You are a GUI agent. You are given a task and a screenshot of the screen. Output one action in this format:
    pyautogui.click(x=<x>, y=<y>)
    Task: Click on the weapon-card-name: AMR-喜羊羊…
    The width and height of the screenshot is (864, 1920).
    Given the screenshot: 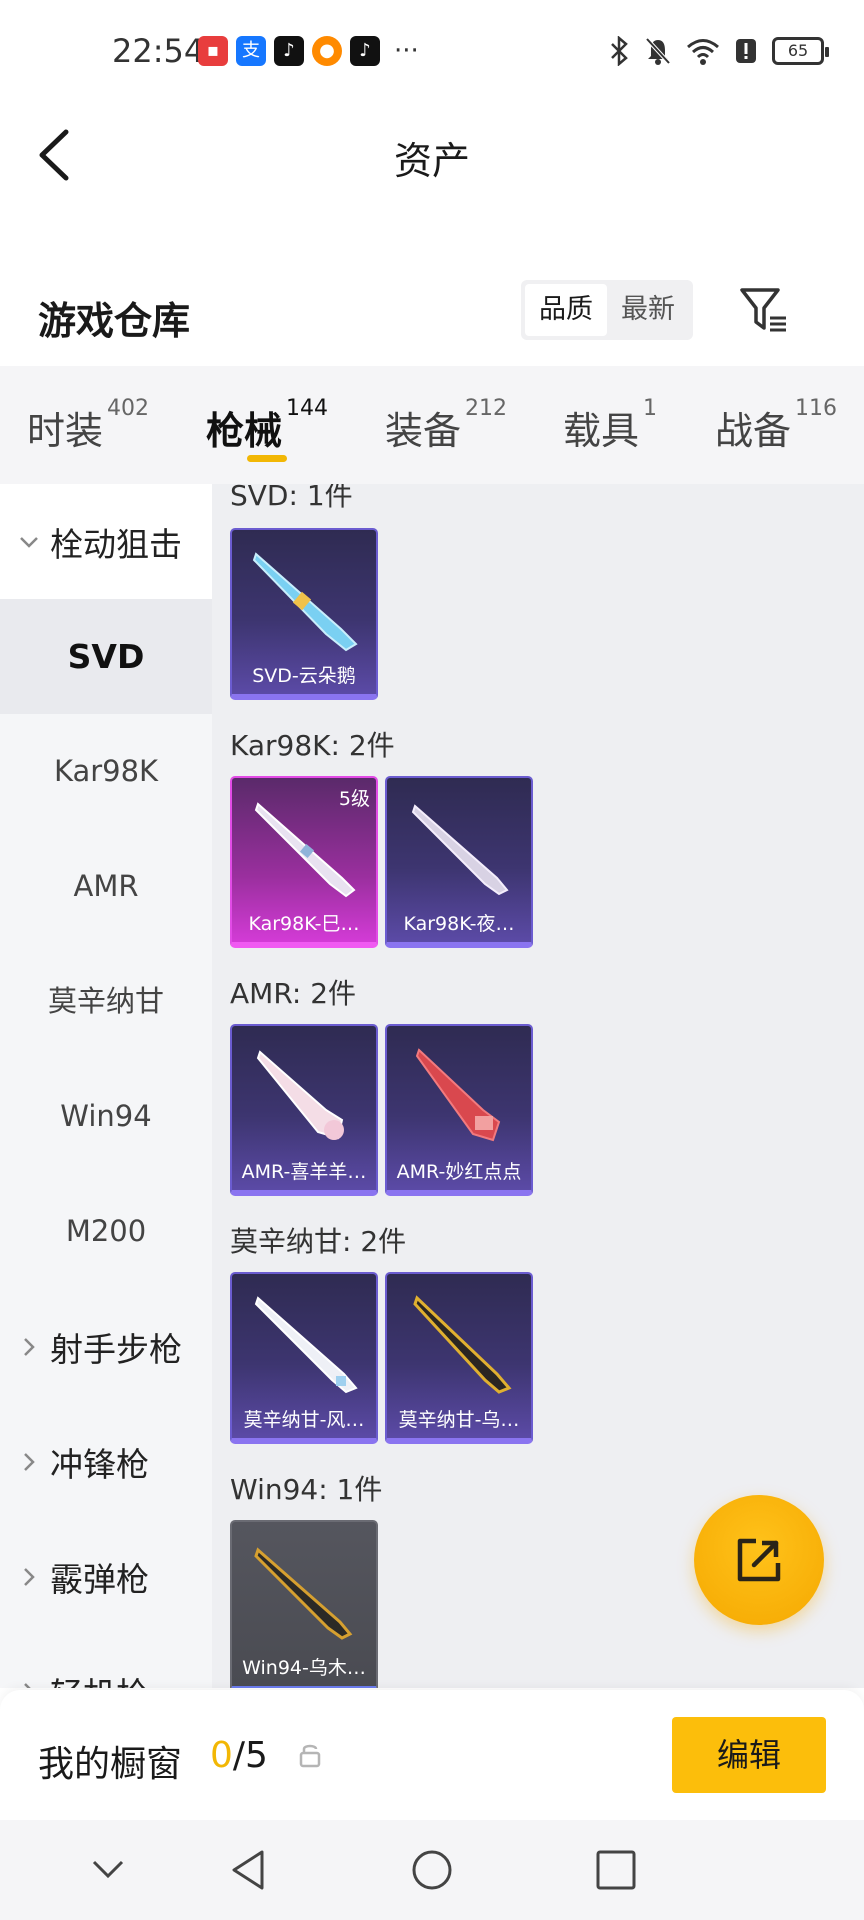 What is the action you would take?
    pyautogui.click(x=304, y=1172)
    